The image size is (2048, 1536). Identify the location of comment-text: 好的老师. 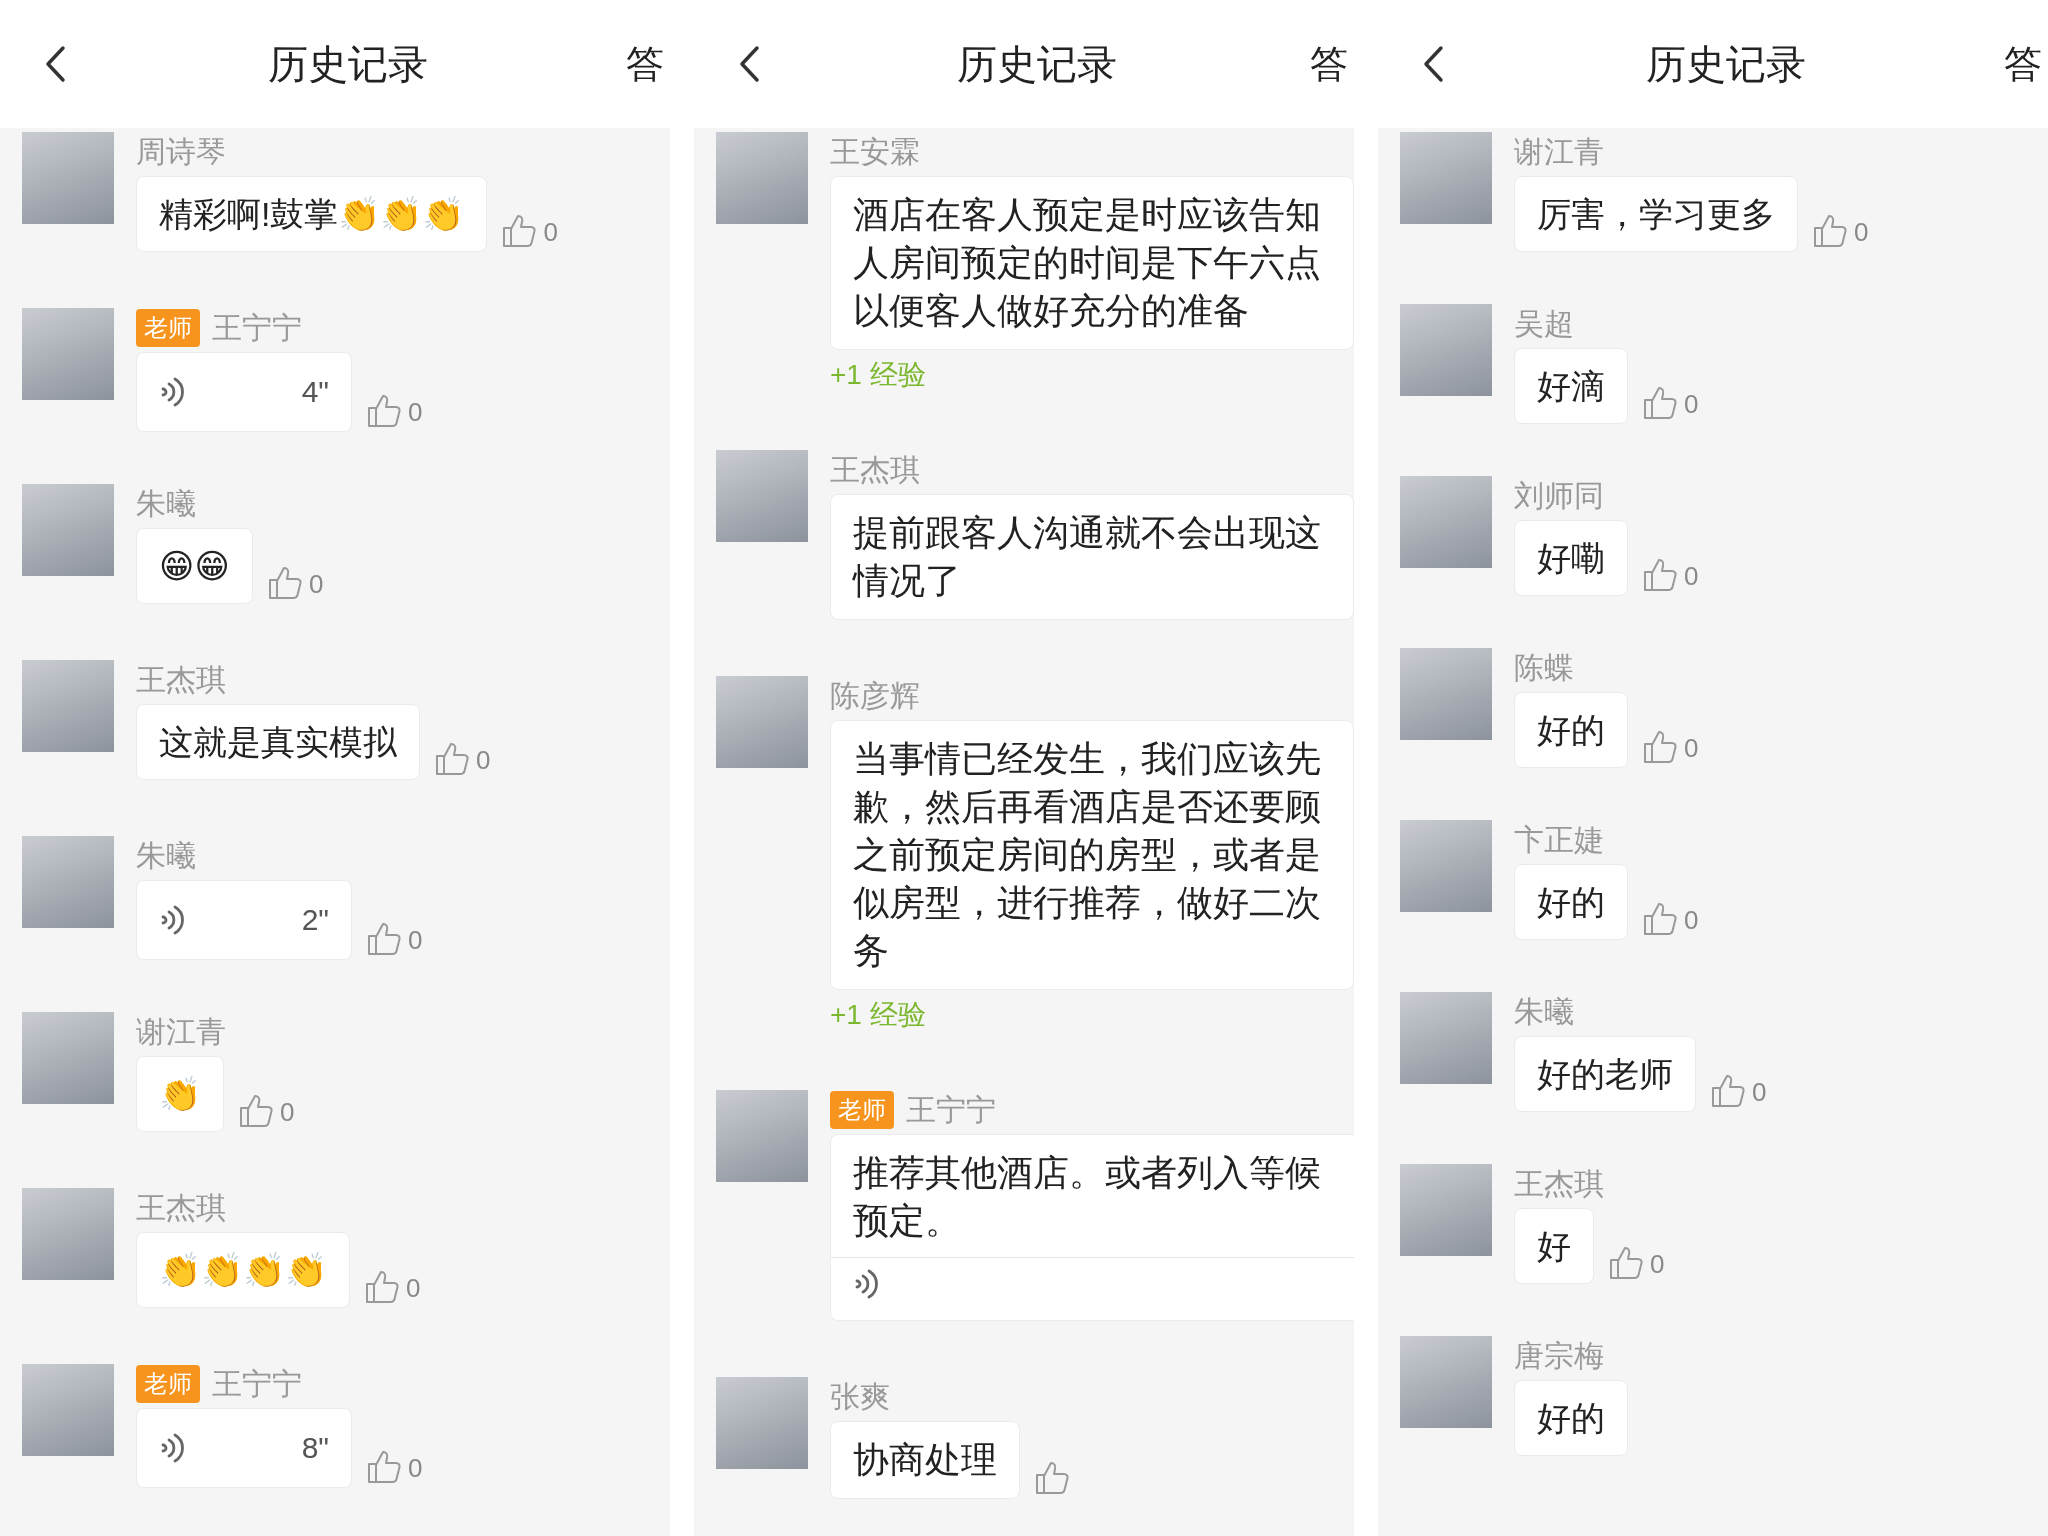
(1605, 1074).